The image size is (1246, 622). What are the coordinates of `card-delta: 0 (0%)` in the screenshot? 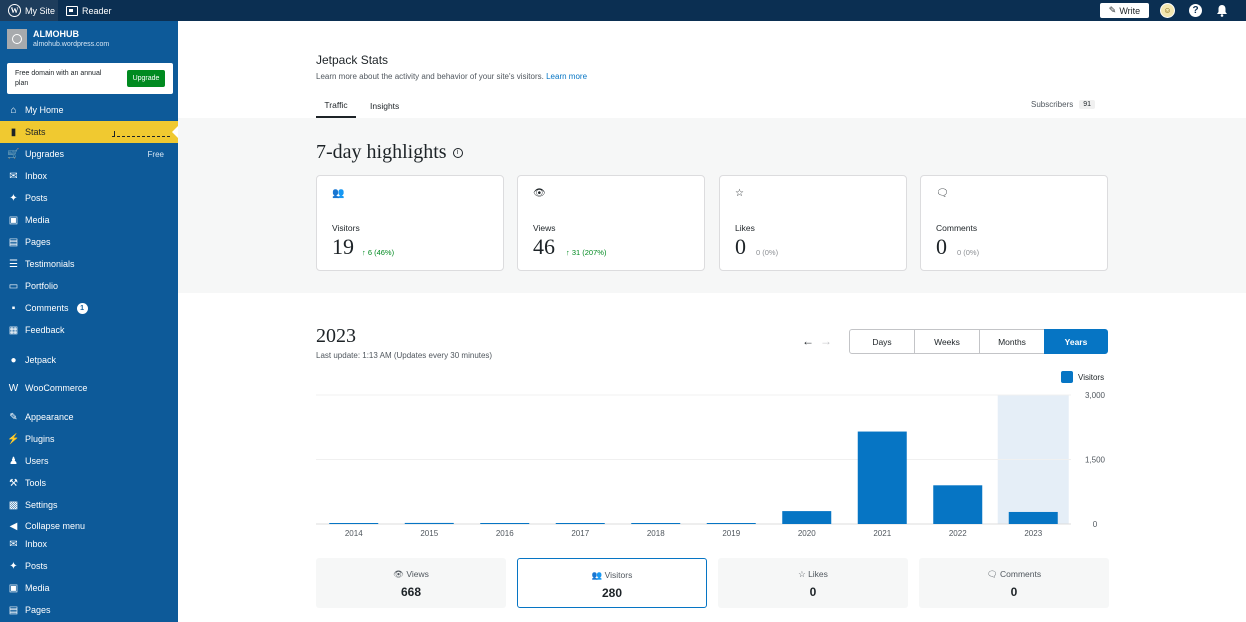 It's located at (968, 252).